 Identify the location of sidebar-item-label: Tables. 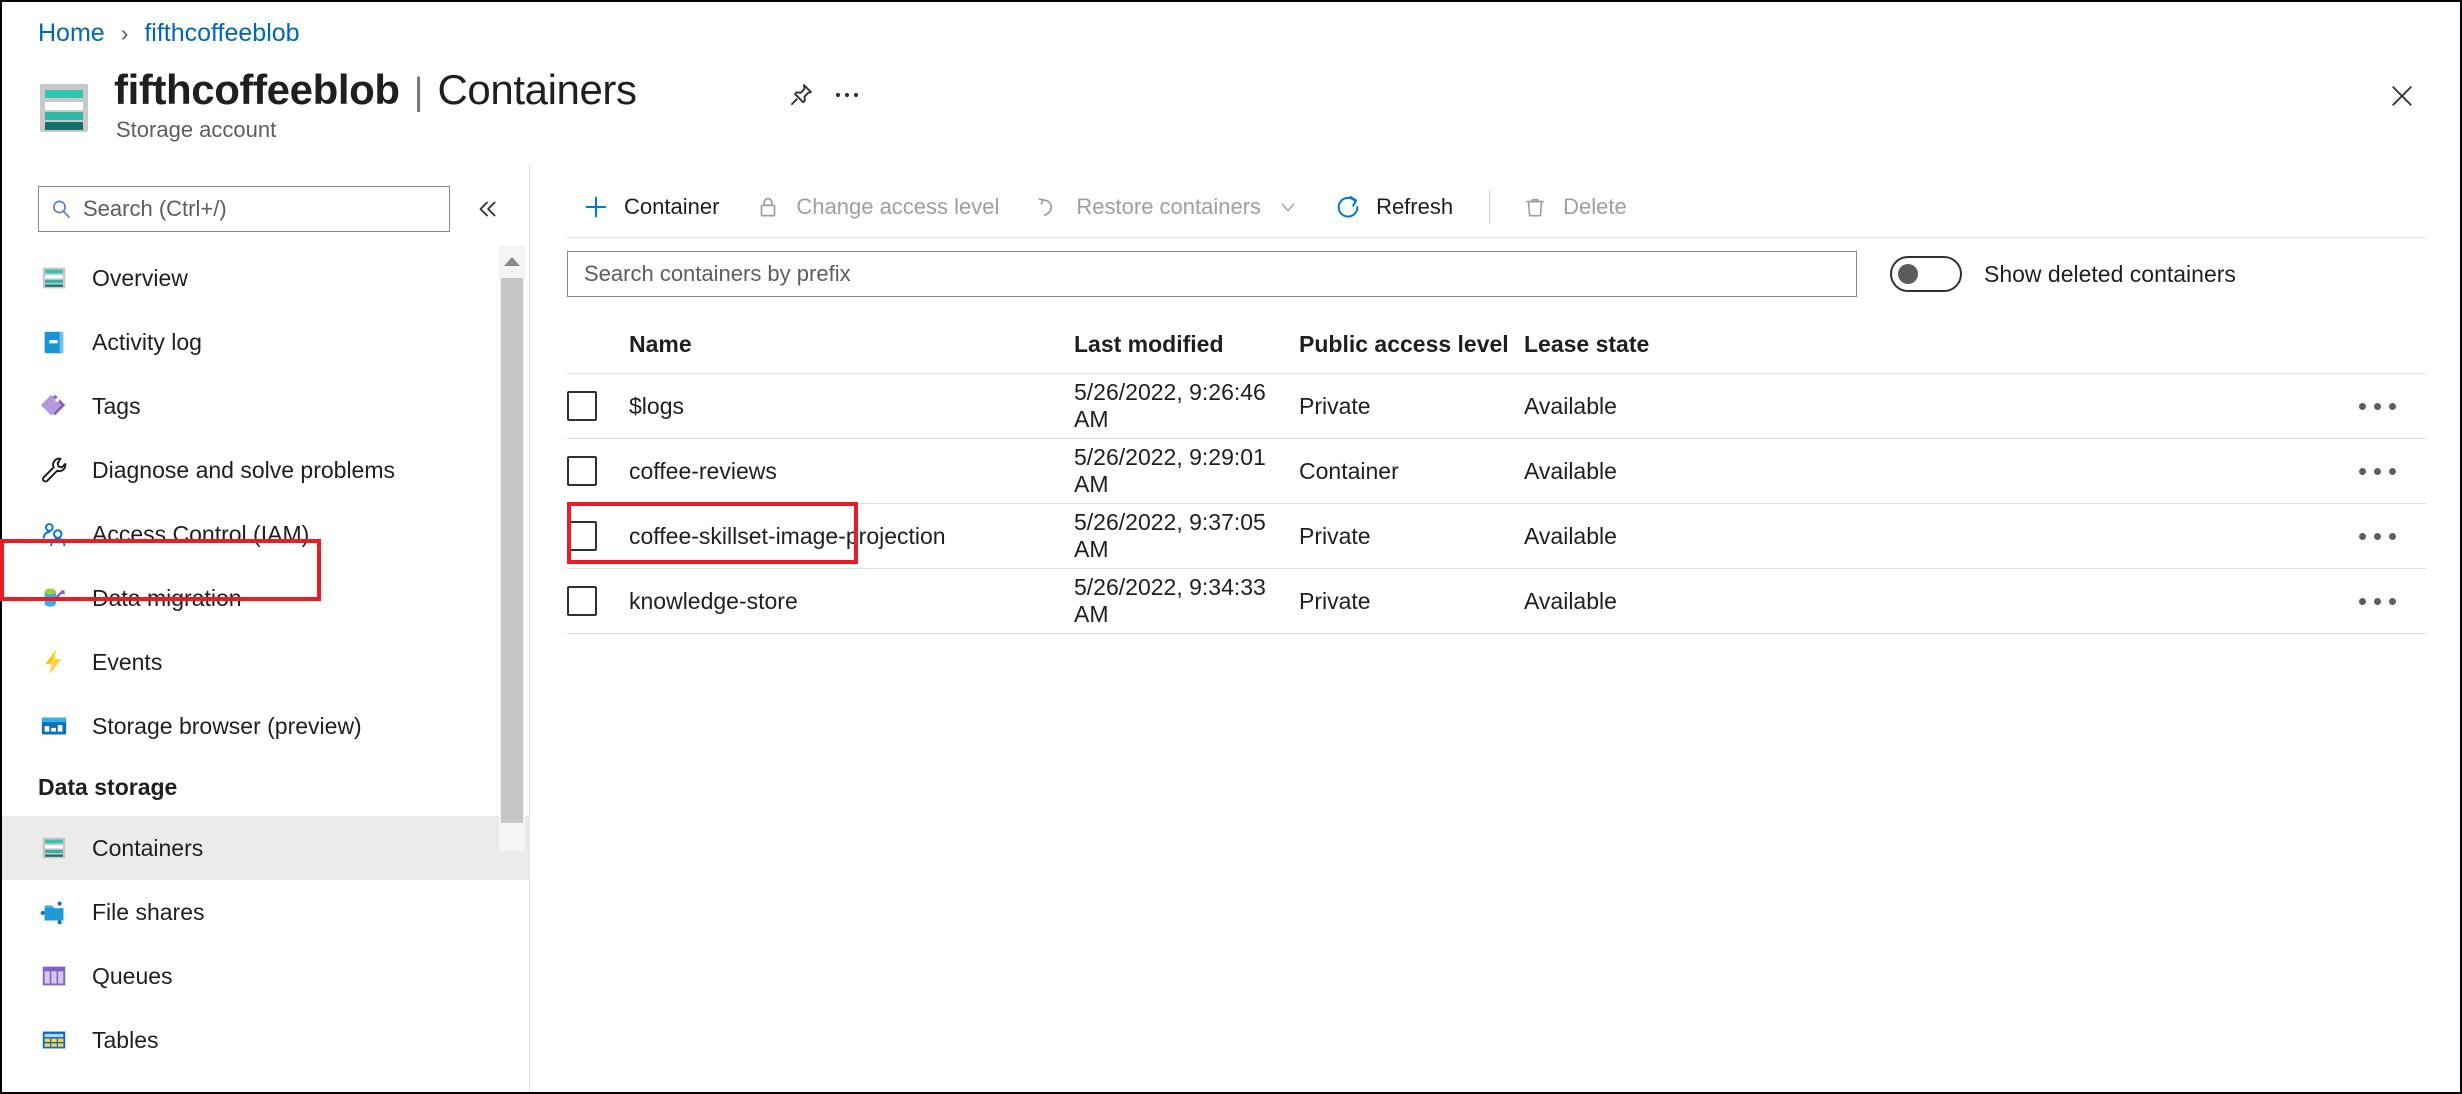
(125, 1039).